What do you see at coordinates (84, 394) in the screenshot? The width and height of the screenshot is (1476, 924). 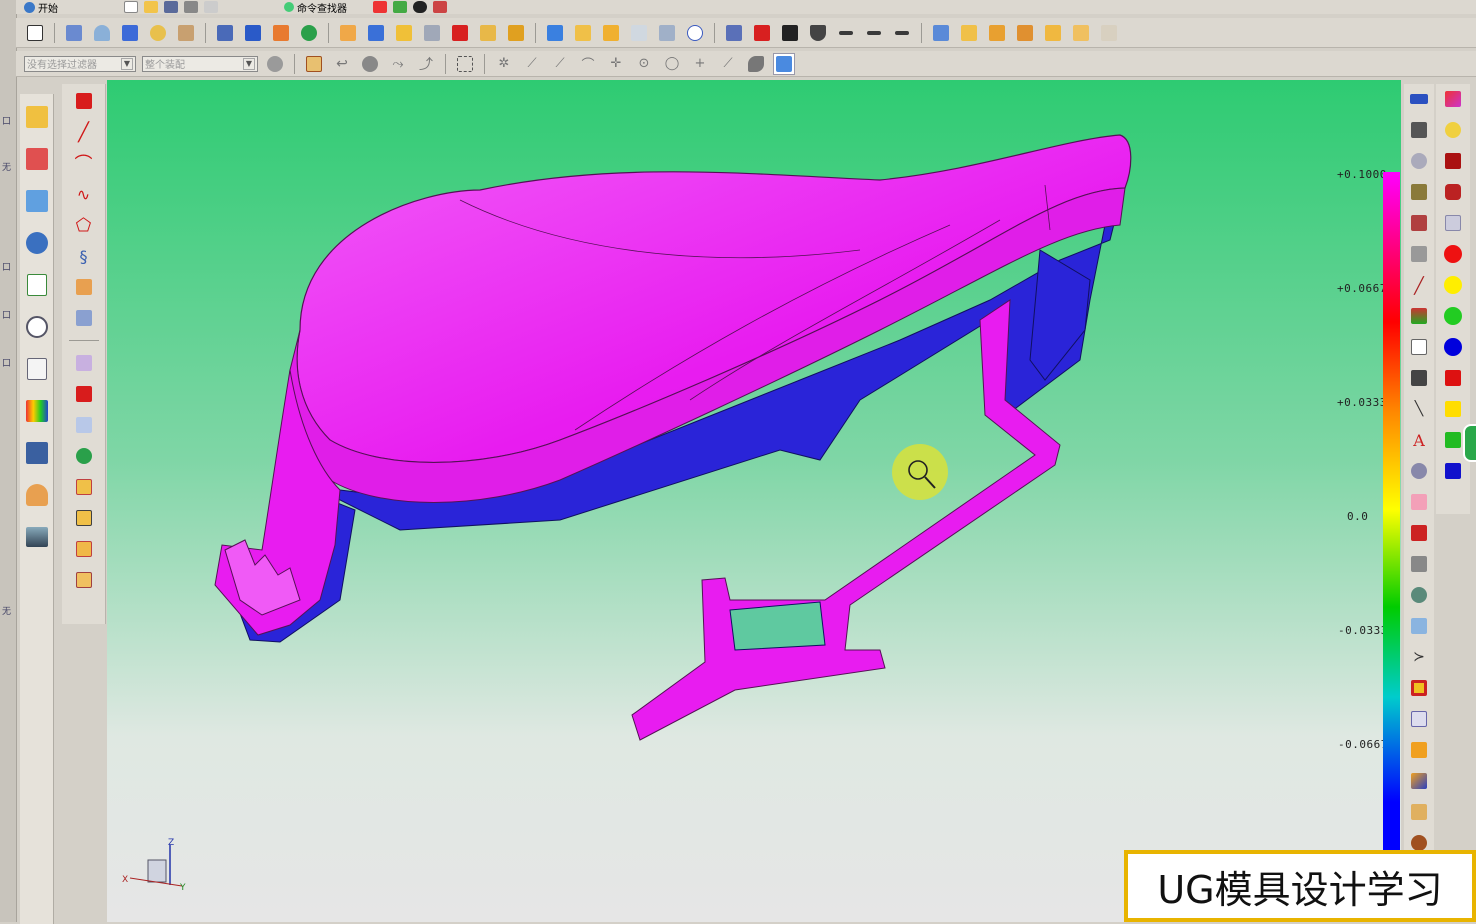 I see `solid-block-button` at bounding box center [84, 394].